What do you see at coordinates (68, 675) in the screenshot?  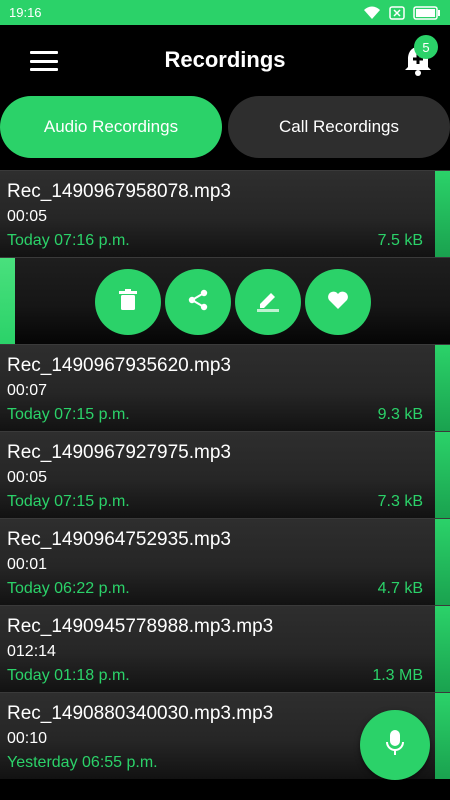 I see `recording-date: Today 01:18 p.m.` at bounding box center [68, 675].